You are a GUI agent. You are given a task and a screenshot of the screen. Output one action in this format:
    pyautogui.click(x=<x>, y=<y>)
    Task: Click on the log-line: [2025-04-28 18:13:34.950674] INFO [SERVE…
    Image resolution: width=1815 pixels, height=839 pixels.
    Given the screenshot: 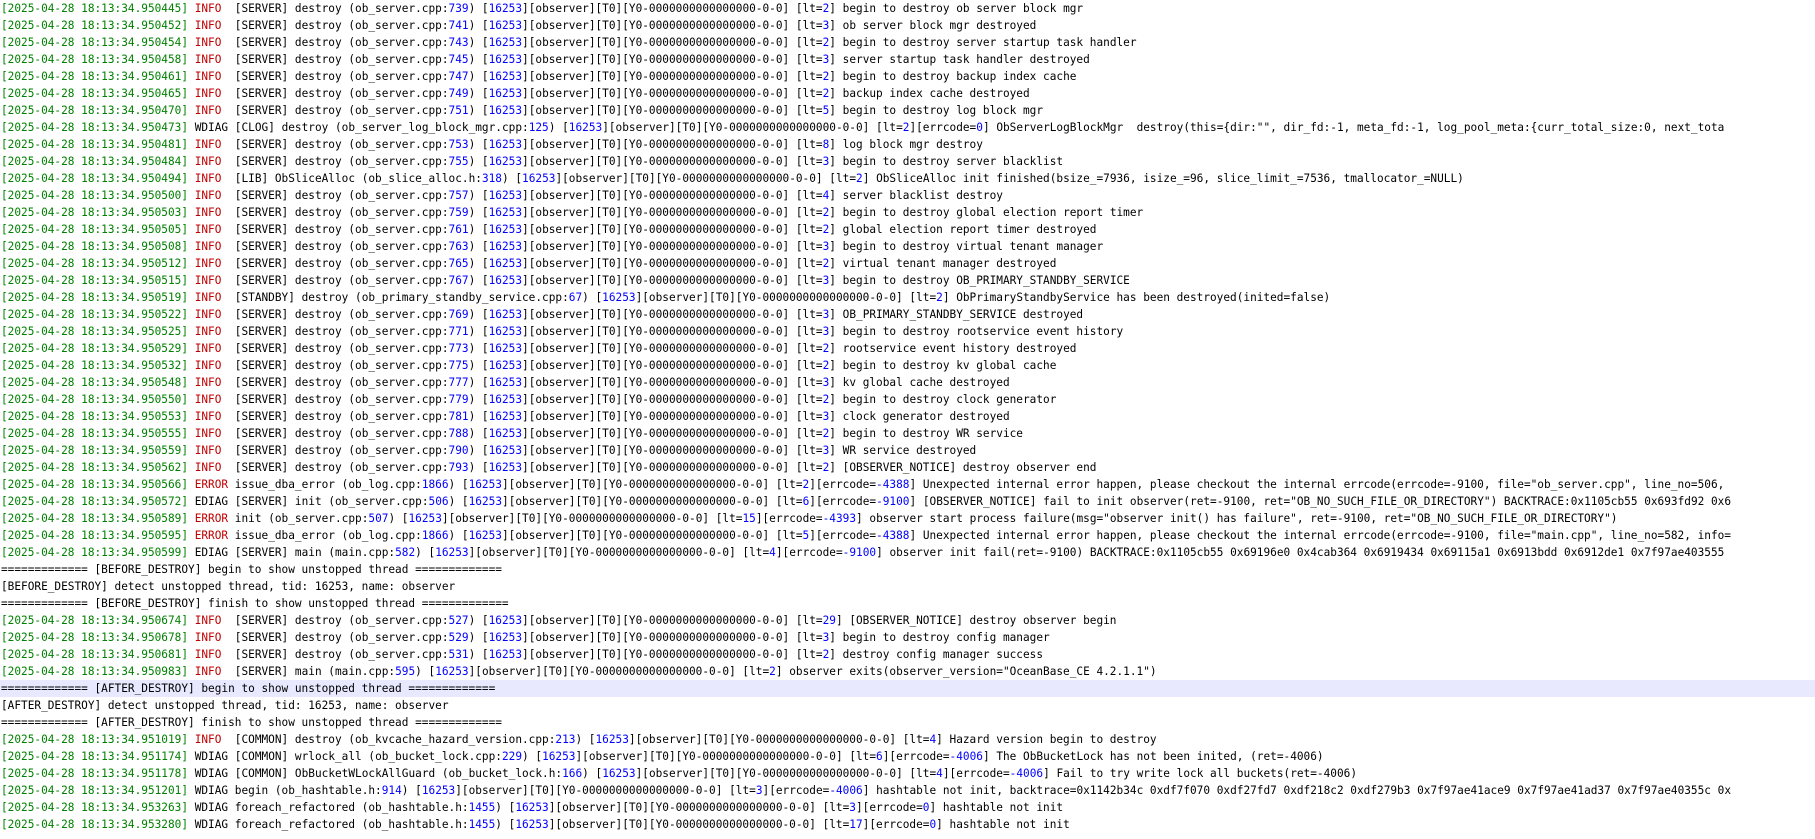 What is the action you would take?
    pyautogui.click(x=907, y=620)
    